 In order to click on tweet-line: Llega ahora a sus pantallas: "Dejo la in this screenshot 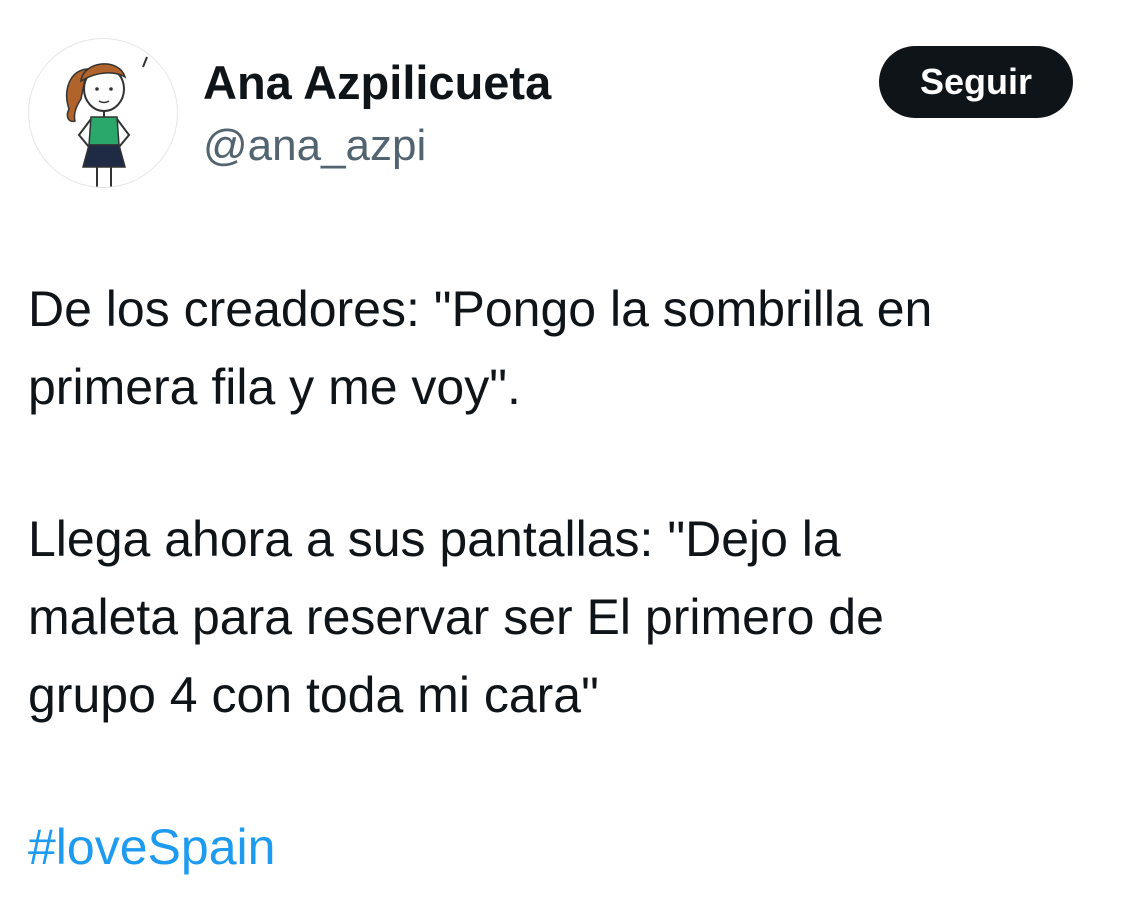, I will do `click(434, 539)`.